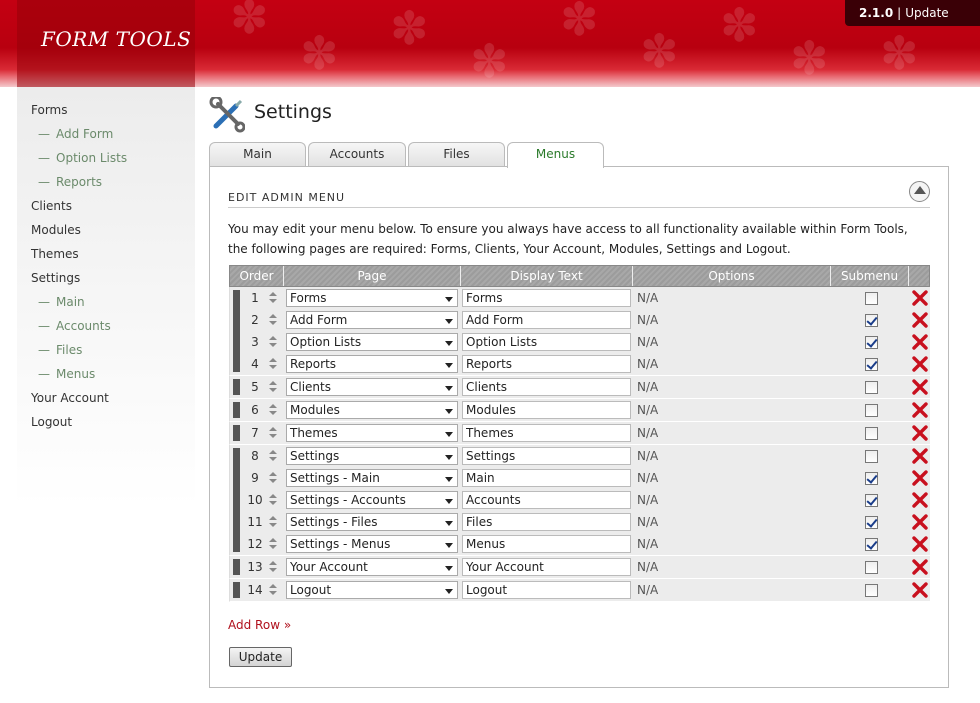 The image size is (980, 703). I want to click on page-select: Clients, so click(372, 387).